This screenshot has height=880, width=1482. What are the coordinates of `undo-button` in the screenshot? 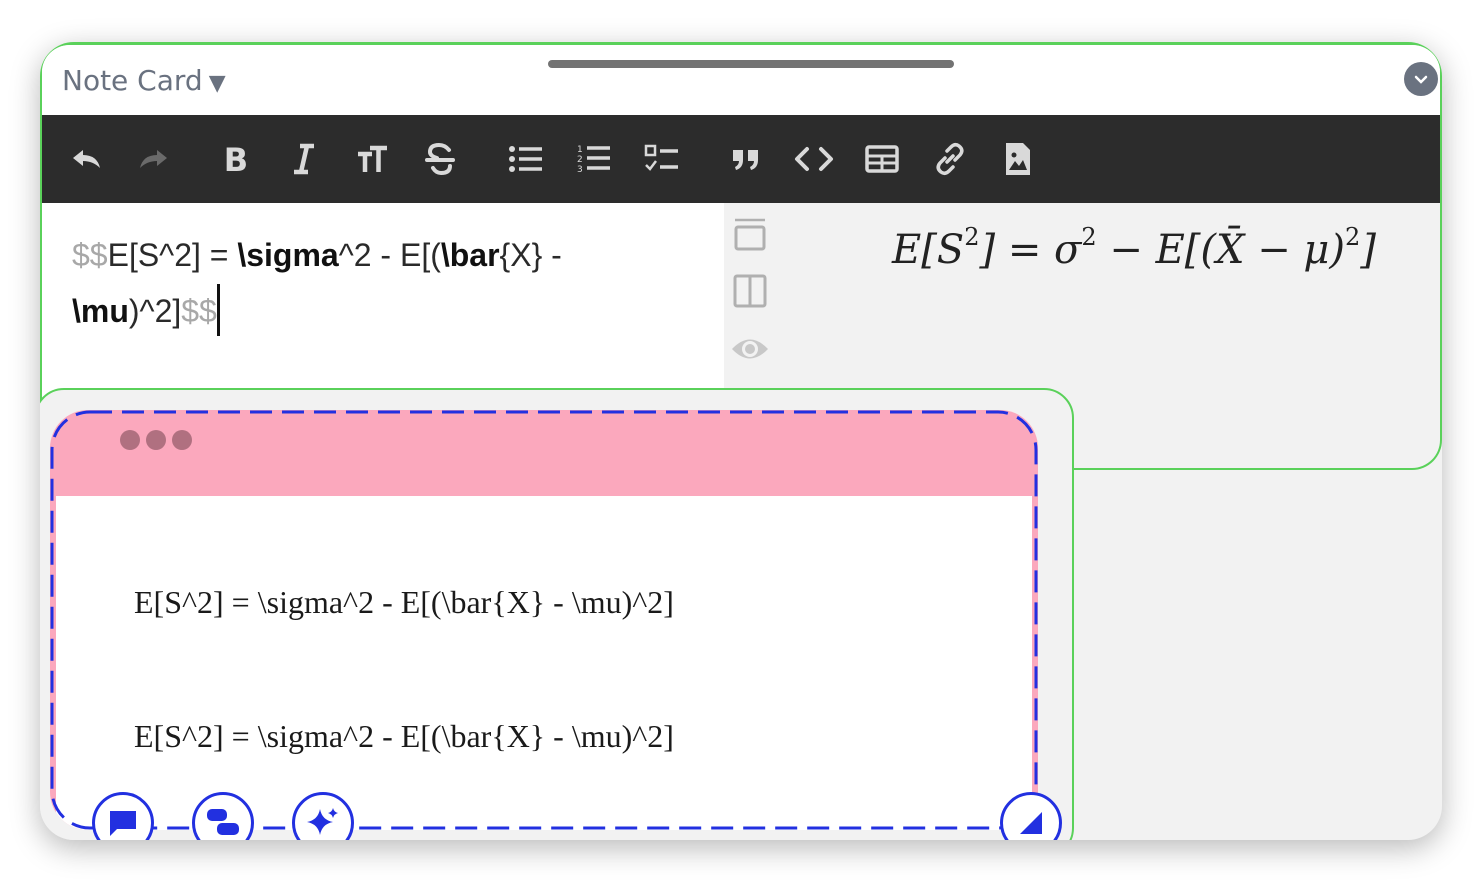 It's located at (86, 159).